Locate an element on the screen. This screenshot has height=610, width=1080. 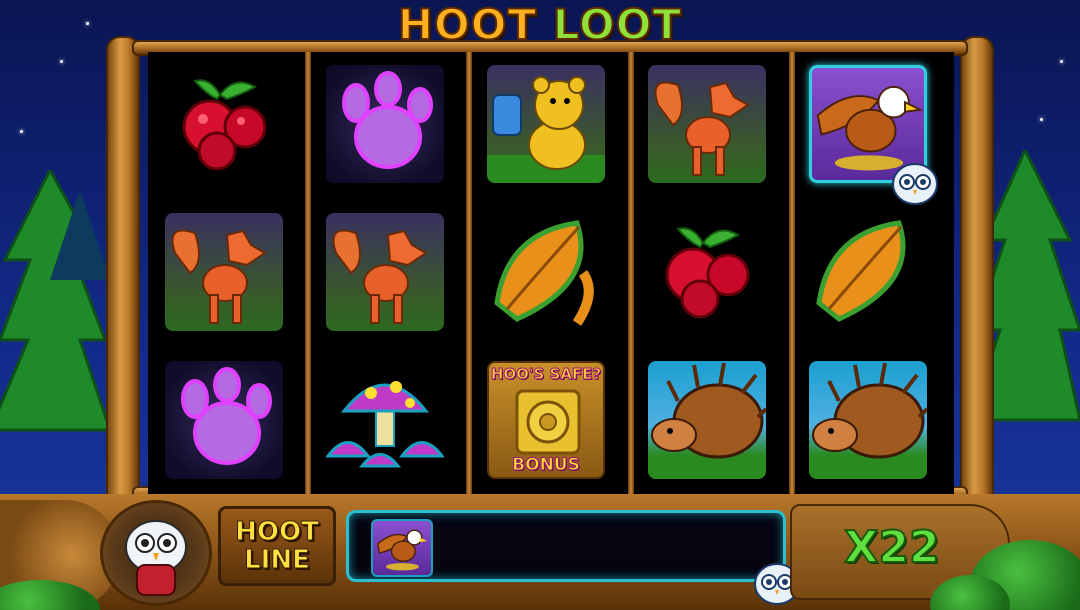
hoot-line-display is located at coordinates (566, 546).